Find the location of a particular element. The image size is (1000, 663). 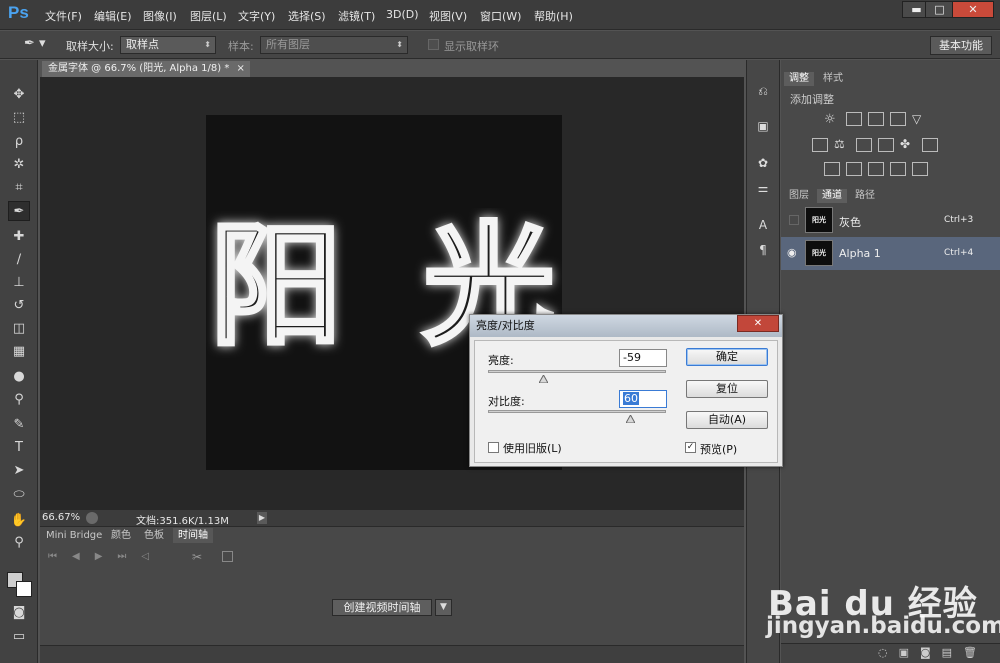

contrast-slider-track is located at coordinates (577, 411).